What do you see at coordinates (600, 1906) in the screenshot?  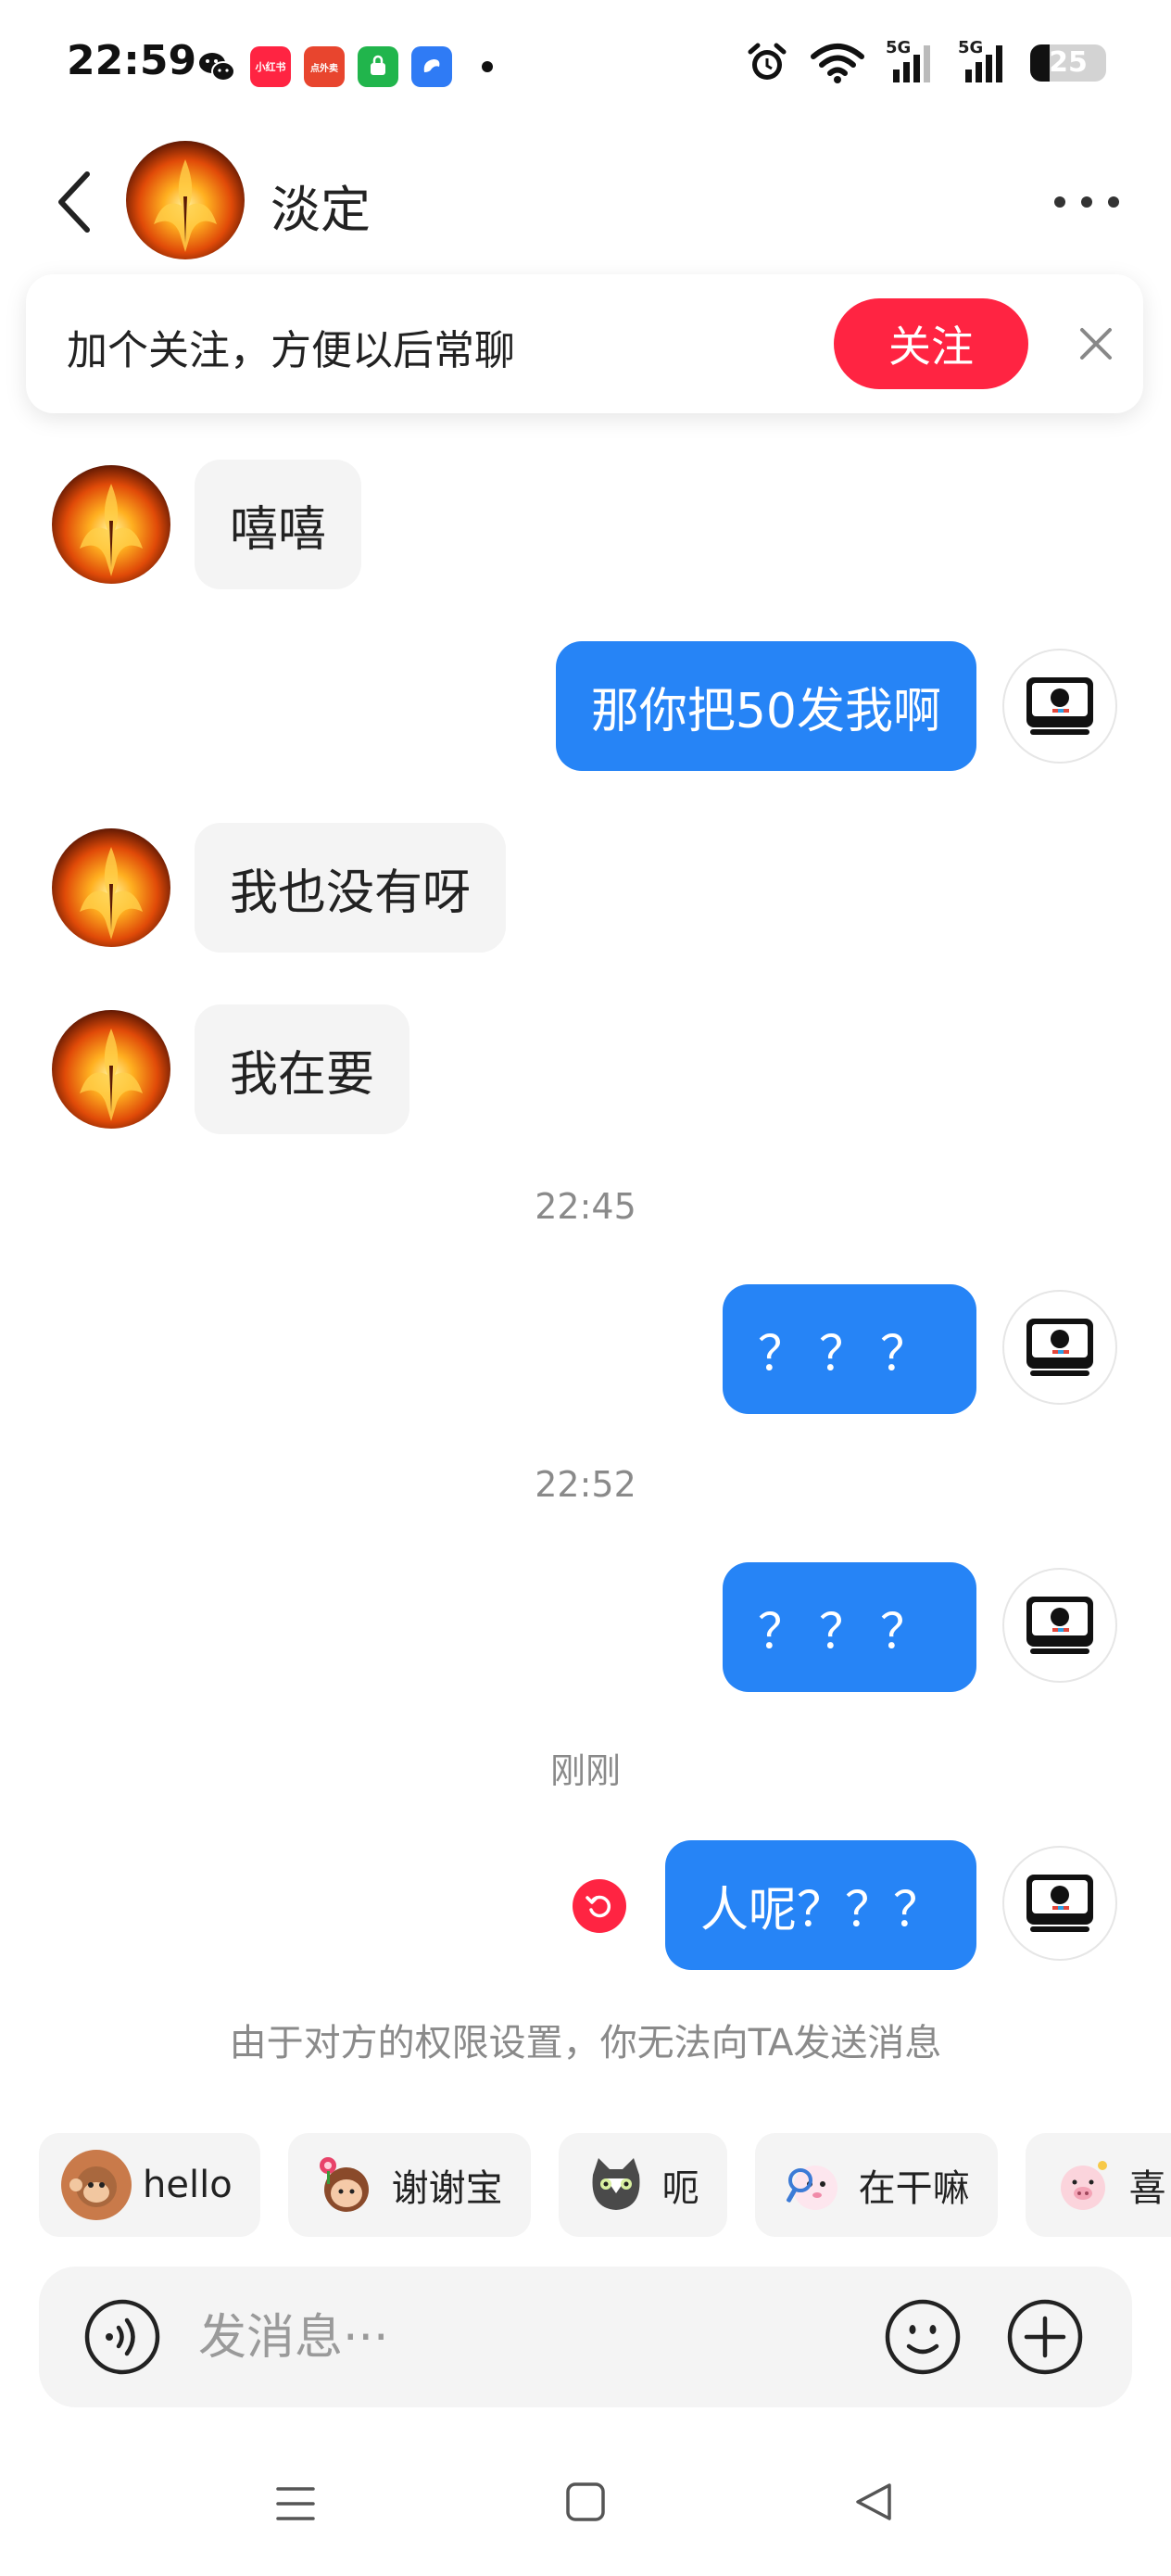 I see `resend-failed-icon` at bounding box center [600, 1906].